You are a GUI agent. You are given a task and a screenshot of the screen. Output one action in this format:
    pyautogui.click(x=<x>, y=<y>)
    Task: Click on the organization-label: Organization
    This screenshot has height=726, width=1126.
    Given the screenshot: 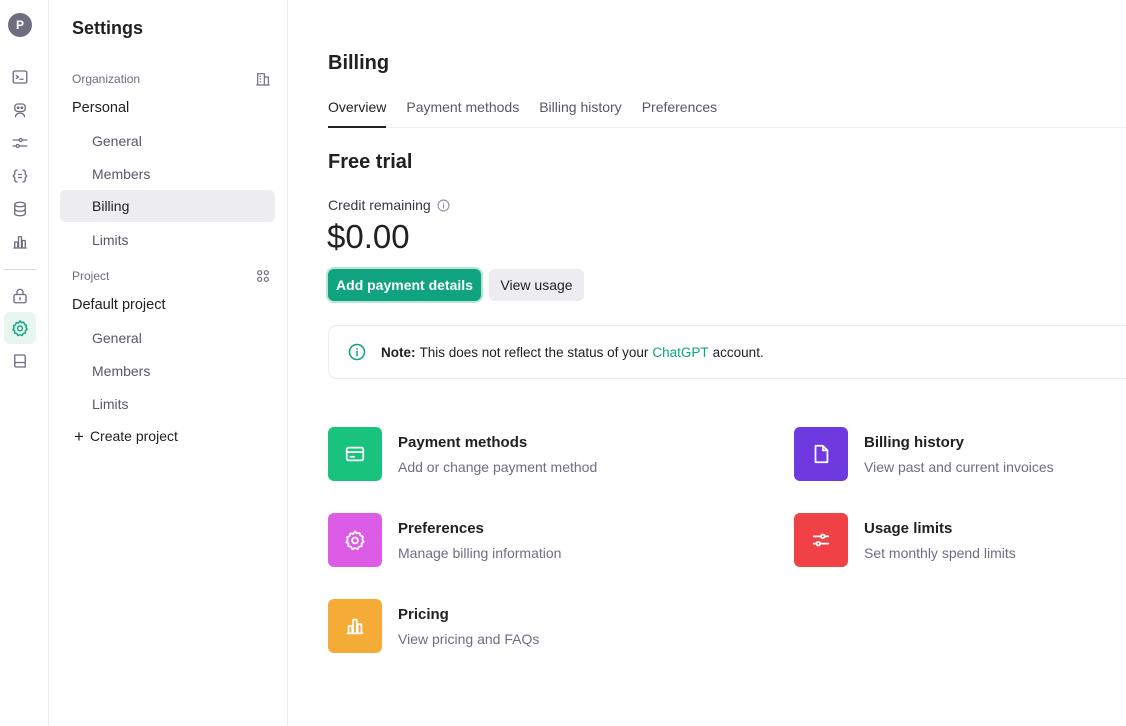 What is the action you would take?
    pyautogui.click(x=106, y=79)
    